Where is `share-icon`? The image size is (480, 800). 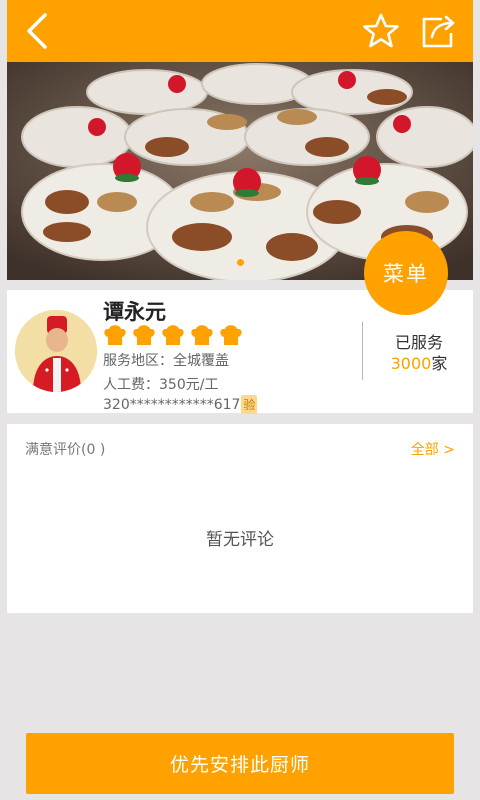
share-icon is located at coordinates (438, 31).